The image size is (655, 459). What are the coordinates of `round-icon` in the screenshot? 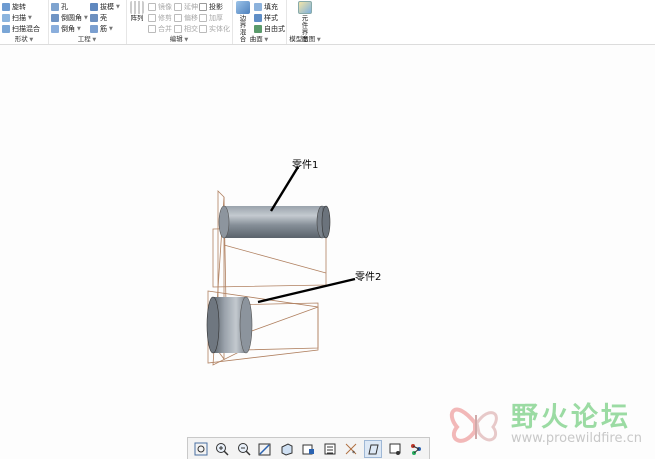 It's located at (55, 17).